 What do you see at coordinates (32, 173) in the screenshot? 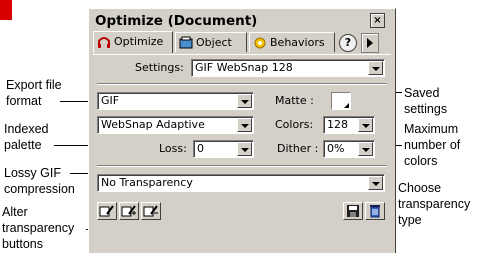
I see `annotation-lossy-line1: Lossy GIF` at bounding box center [32, 173].